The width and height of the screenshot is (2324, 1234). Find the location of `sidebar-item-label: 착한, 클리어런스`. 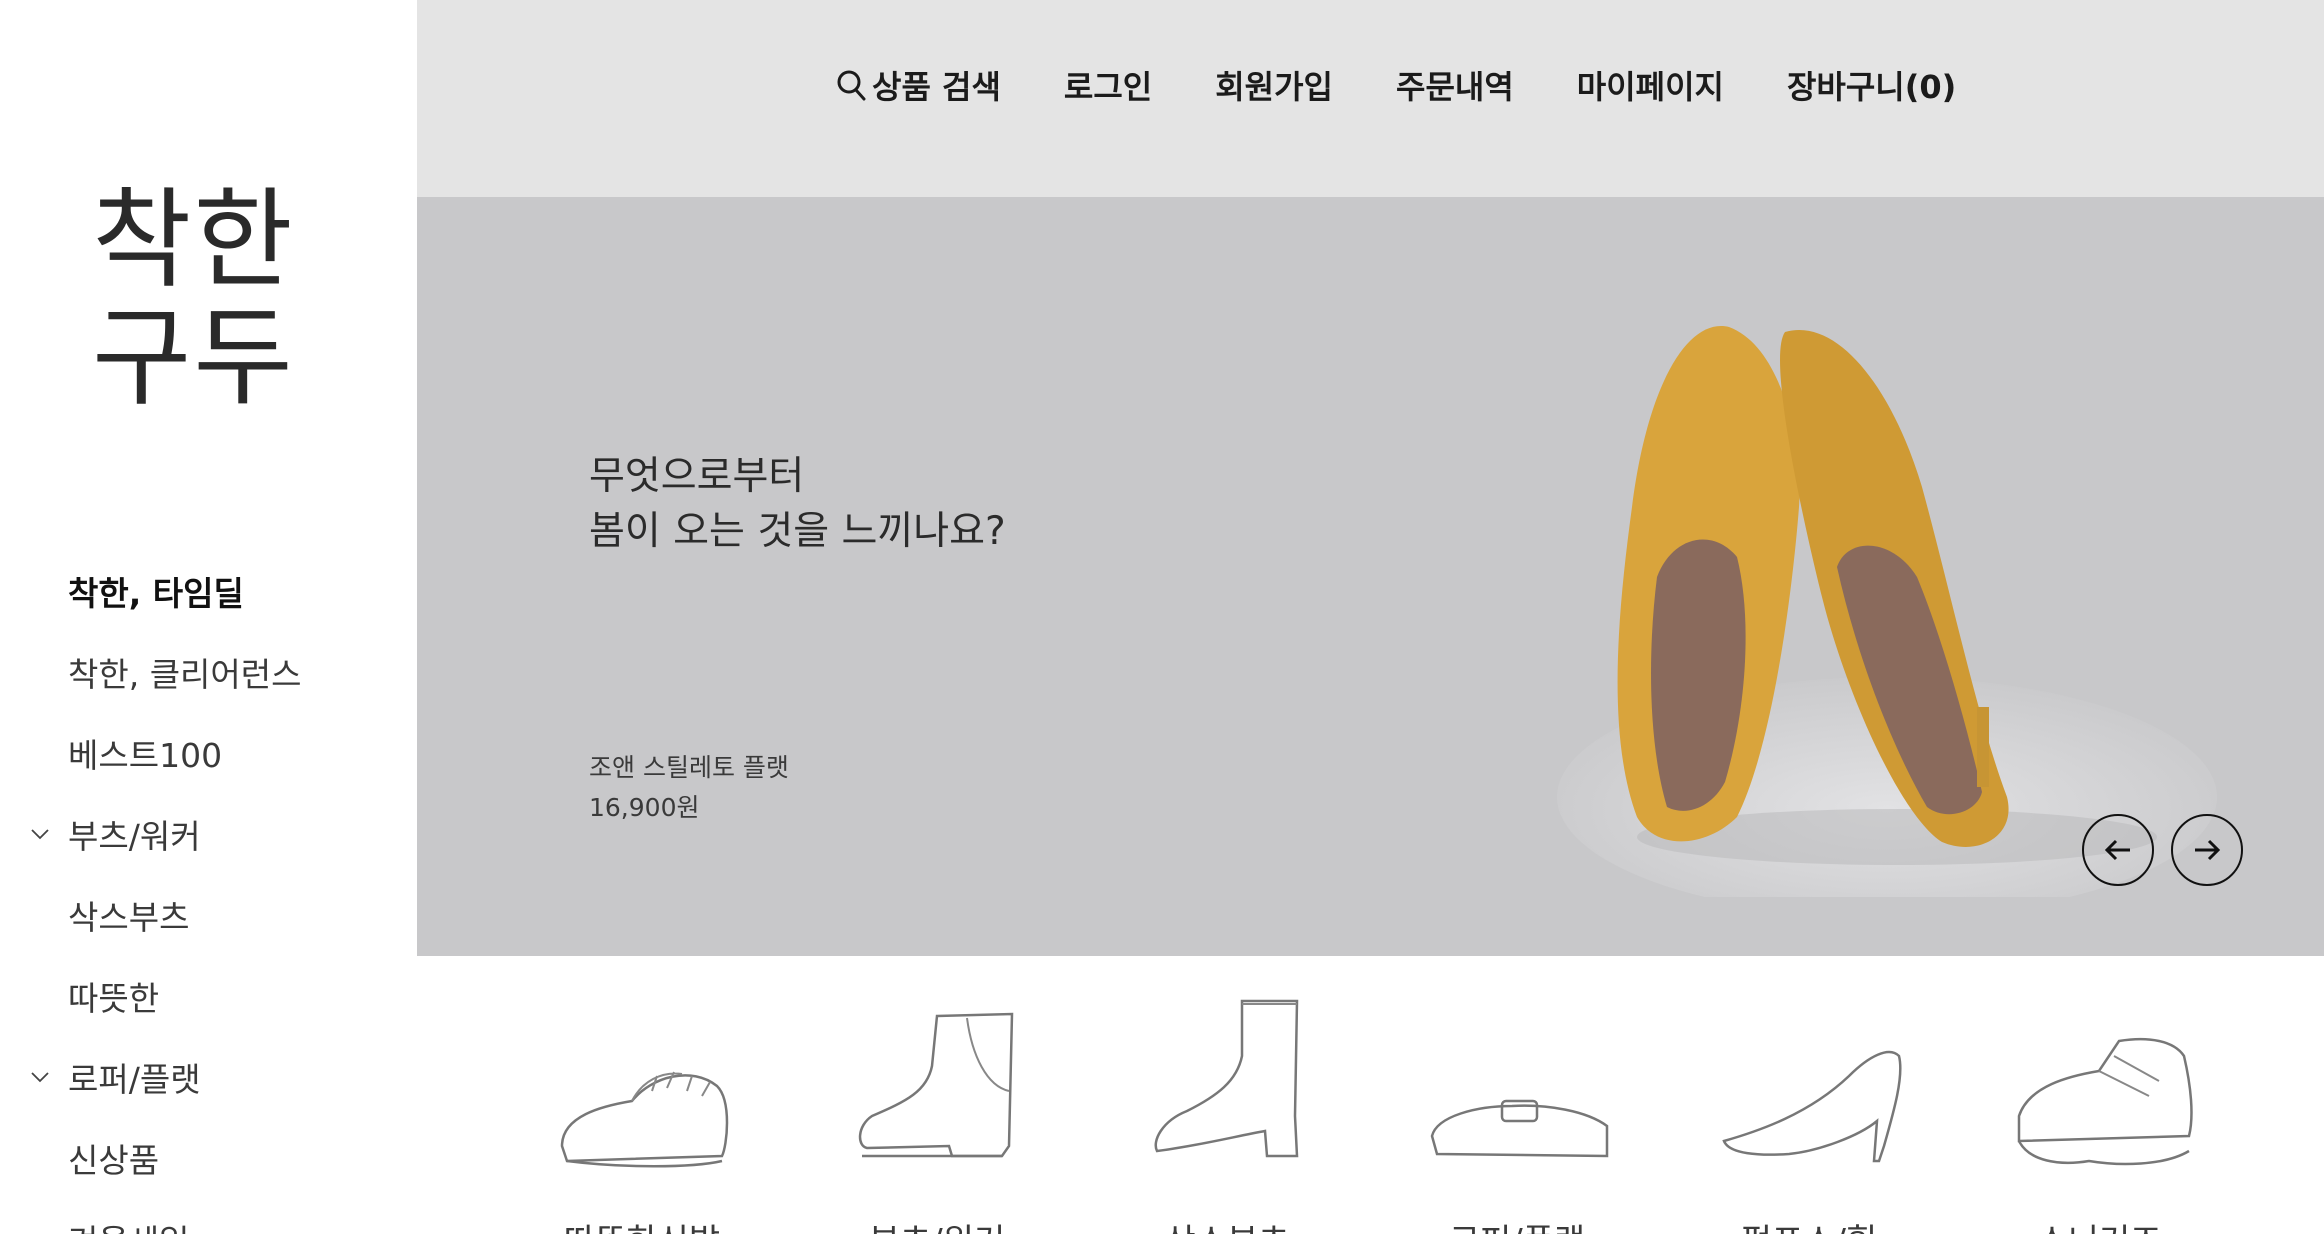

sidebar-item-label: 착한, 클리어런스 is located at coordinates (185, 674).